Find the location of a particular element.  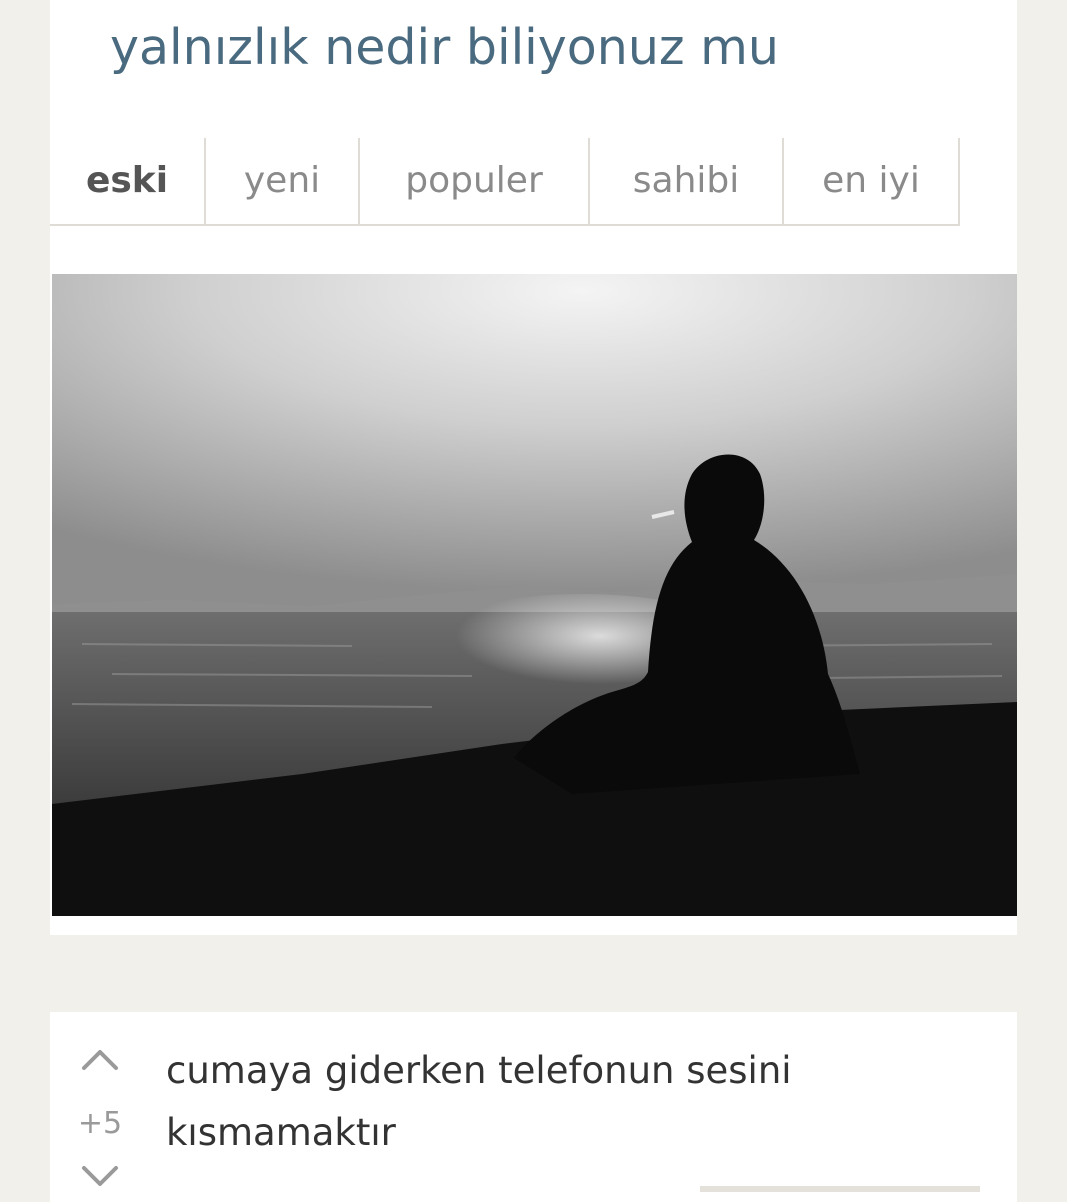

entry-footer-divider is located at coordinates (840, 1189).